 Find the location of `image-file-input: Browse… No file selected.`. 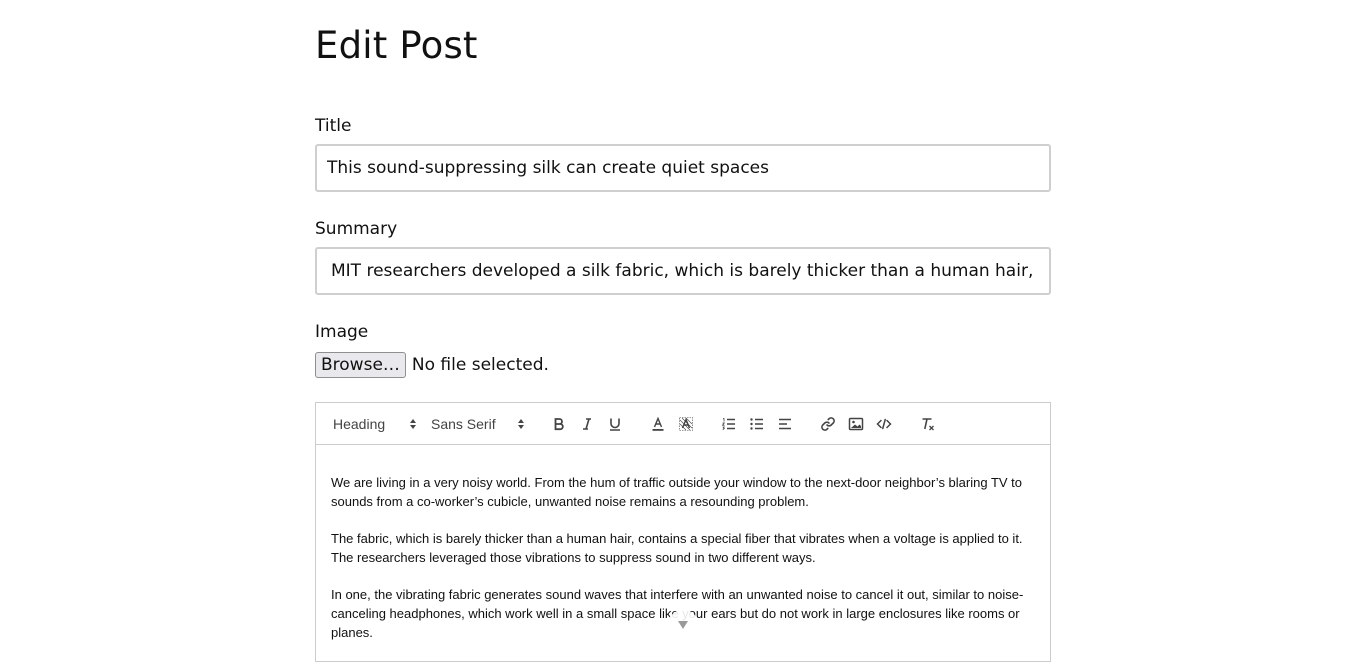

image-file-input: Browse… No file selected. is located at coordinates (432, 365).